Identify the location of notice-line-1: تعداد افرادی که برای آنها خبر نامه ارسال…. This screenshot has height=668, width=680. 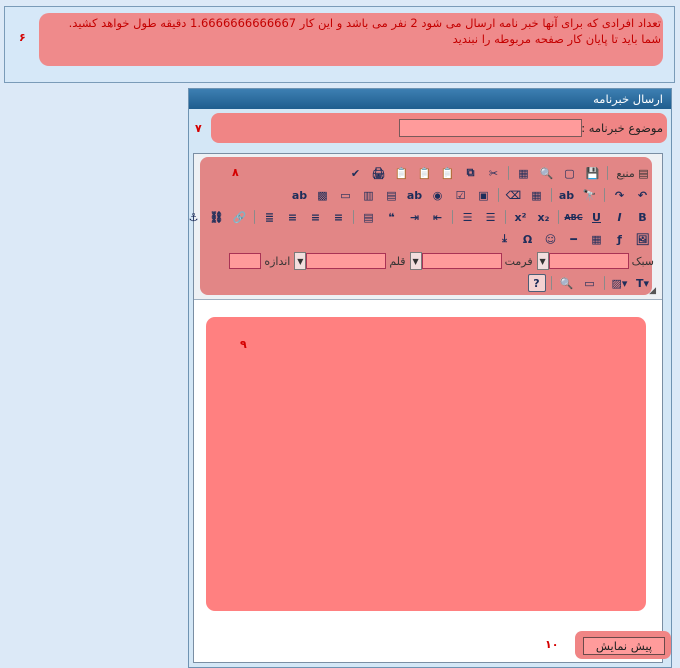
(364, 23).